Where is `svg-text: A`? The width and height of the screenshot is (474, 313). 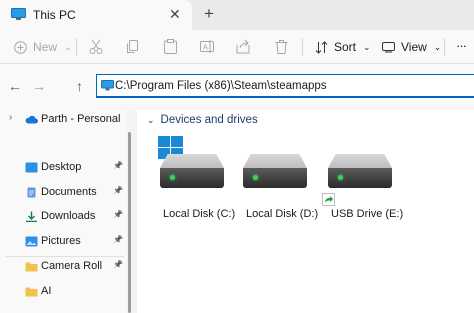 svg-text: A is located at coordinates (205, 48).